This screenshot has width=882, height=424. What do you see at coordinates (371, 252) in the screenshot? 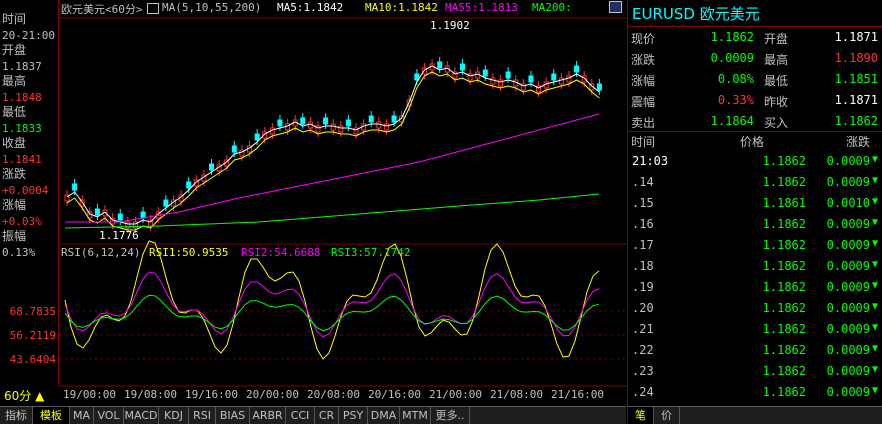
I see `rsi3-value: RSI3:57.1742` at bounding box center [371, 252].